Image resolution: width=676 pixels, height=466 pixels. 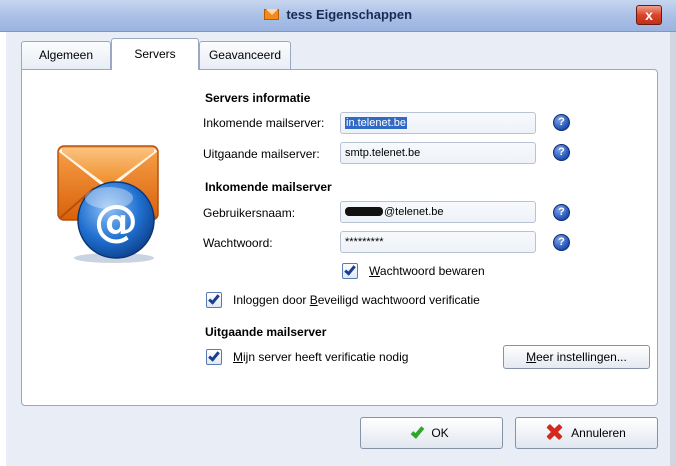 What do you see at coordinates (238, 243) in the screenshot?
I see `password-label: Wachtwoord:` at bounding box center [238, 243].